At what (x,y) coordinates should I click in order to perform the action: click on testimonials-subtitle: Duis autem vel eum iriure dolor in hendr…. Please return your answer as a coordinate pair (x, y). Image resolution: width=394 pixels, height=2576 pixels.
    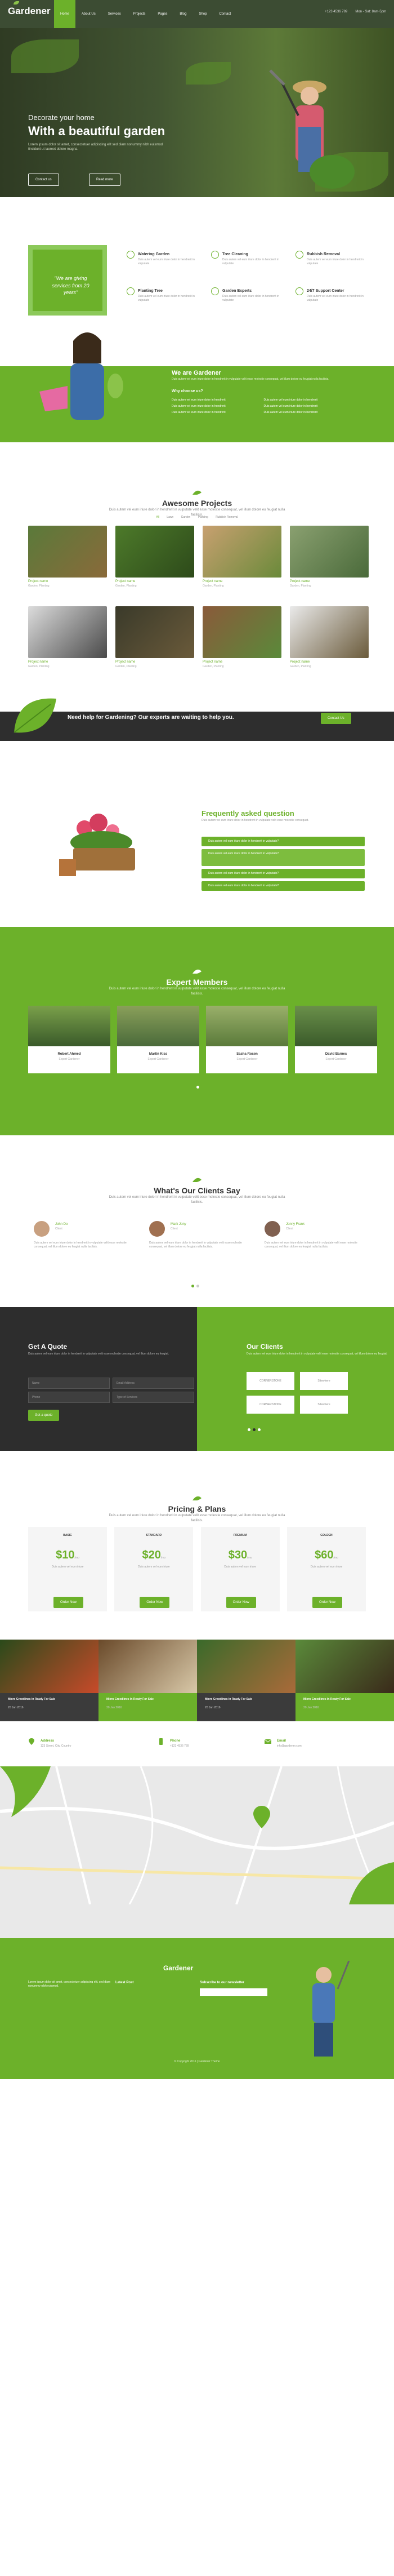
    Looking at the image, I should click on (197, 1200).